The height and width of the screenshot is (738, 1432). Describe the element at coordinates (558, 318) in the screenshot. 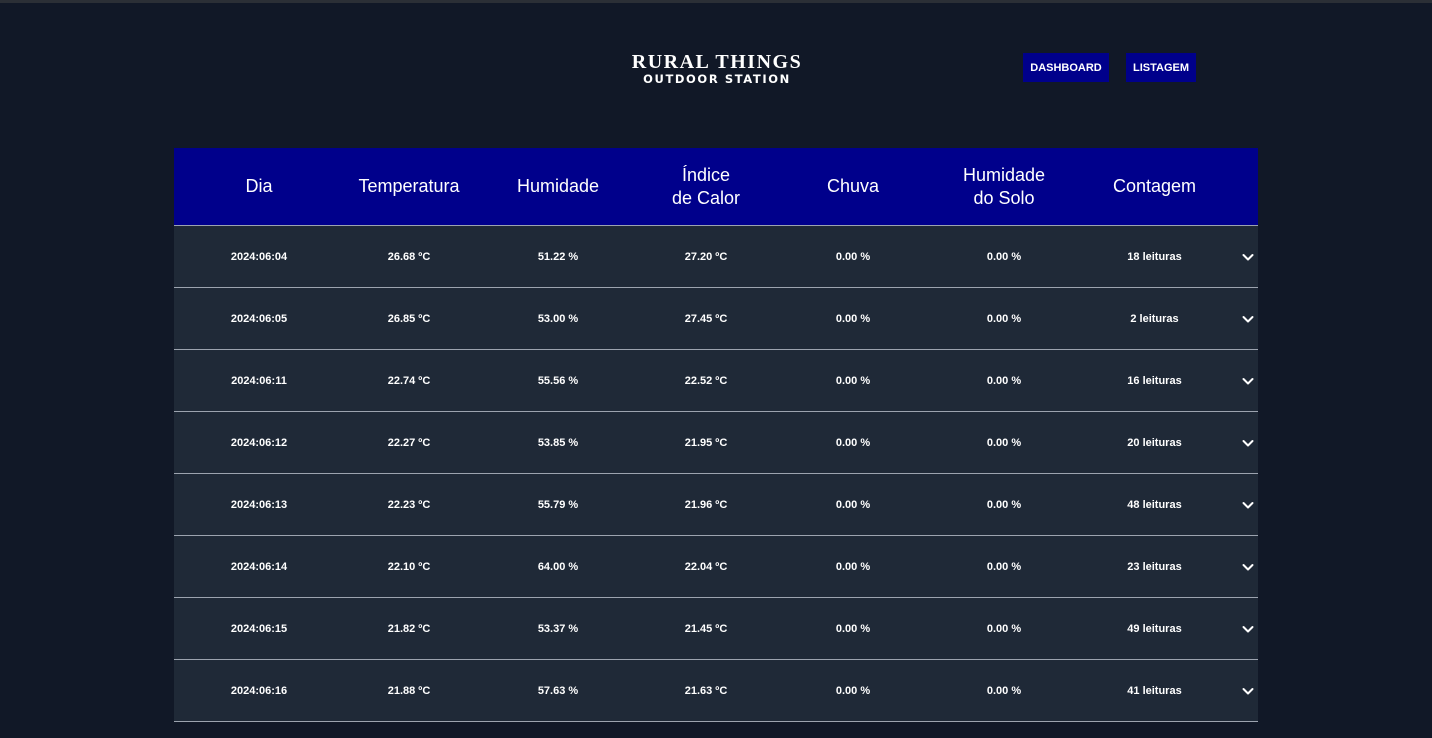

I see `cell-humidade: 53.00 %` at that location.